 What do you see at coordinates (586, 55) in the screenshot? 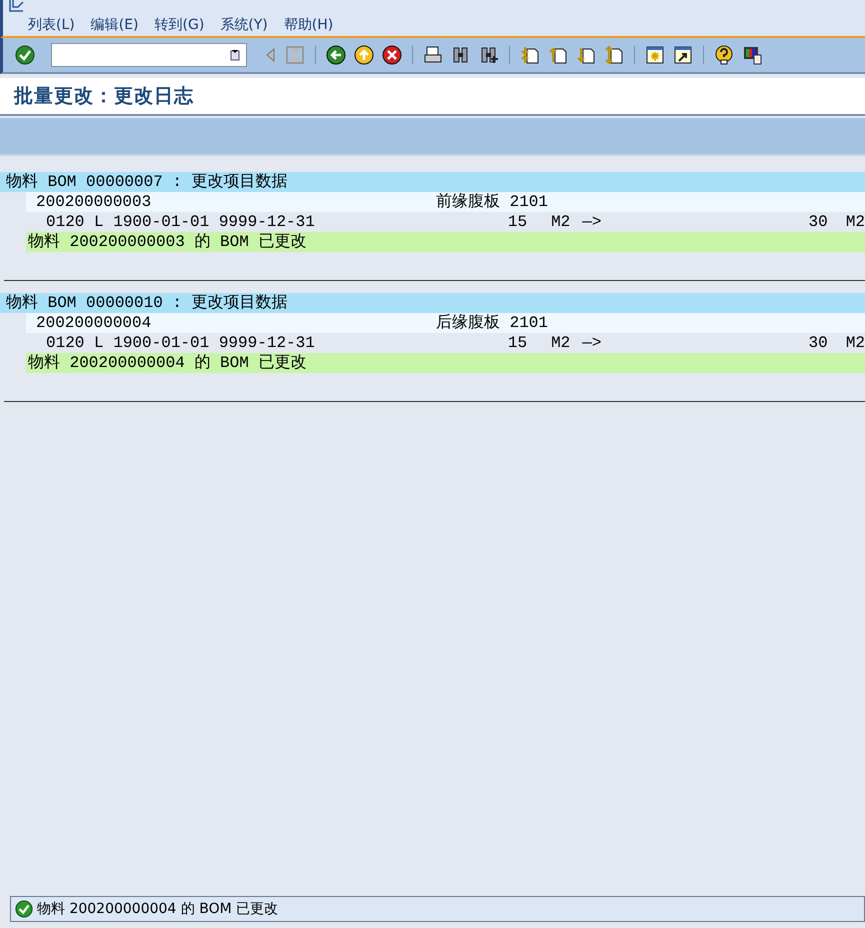
I see `next-page-icon` at bounding box center [586, 55].